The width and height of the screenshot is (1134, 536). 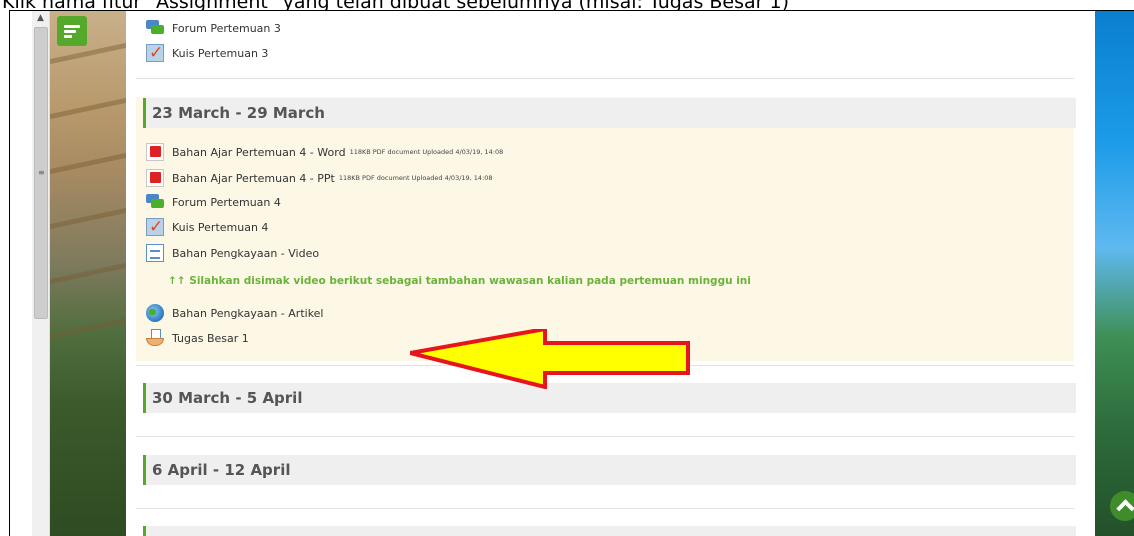 I want to click on activity-link: Bahan Pengkayaan - Artikel, so click(x=248, y=313).